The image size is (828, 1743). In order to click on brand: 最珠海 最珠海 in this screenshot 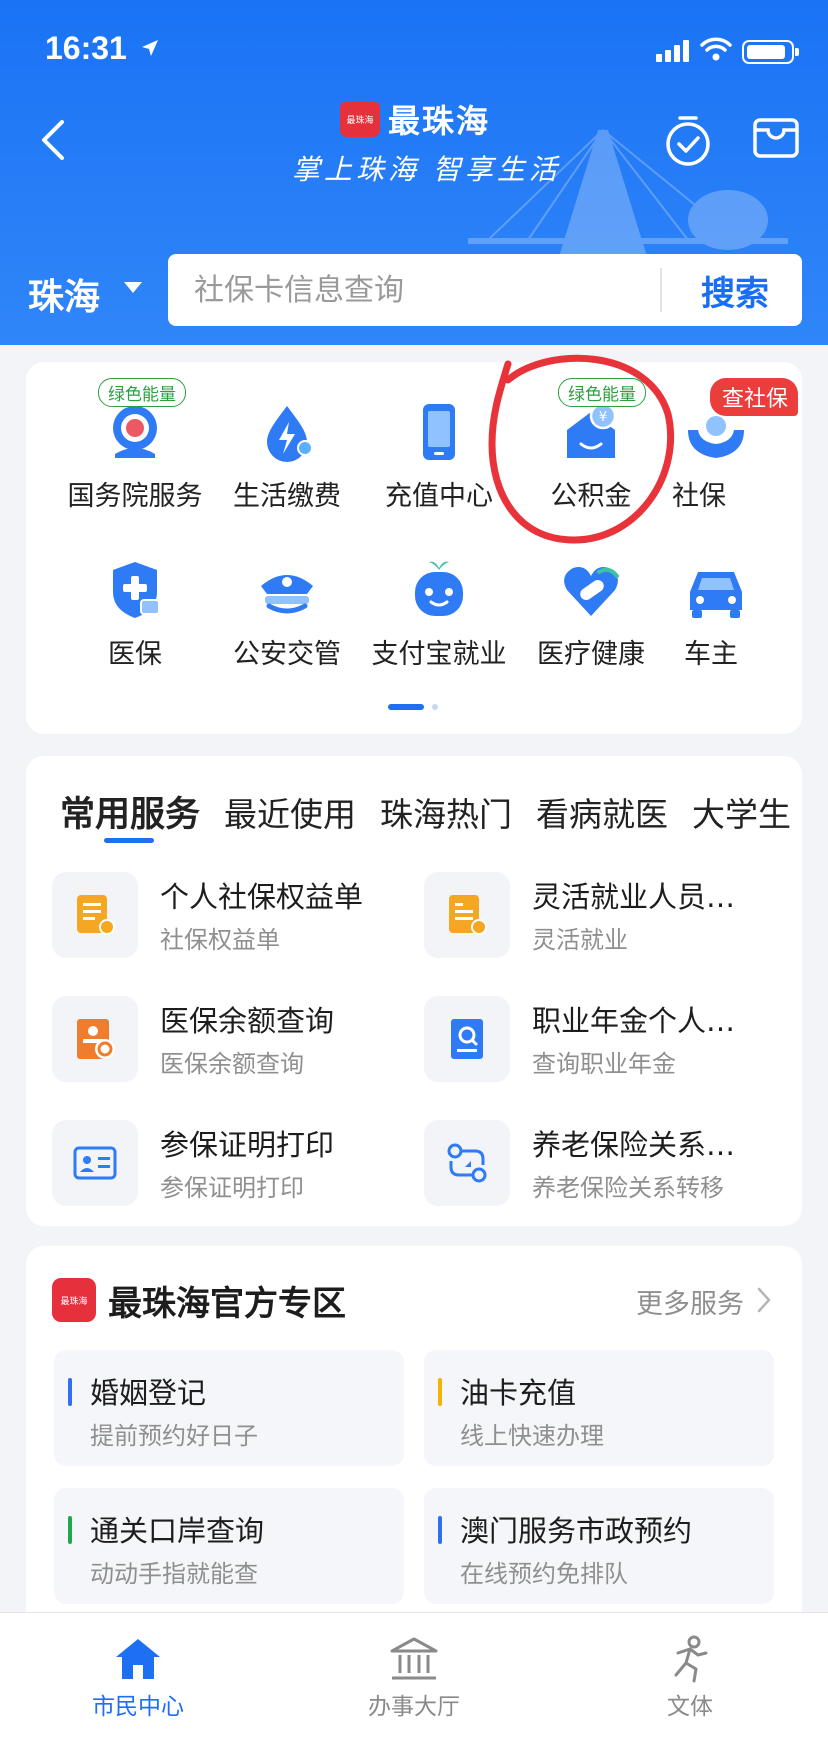, I will do `click(415, 119)`.